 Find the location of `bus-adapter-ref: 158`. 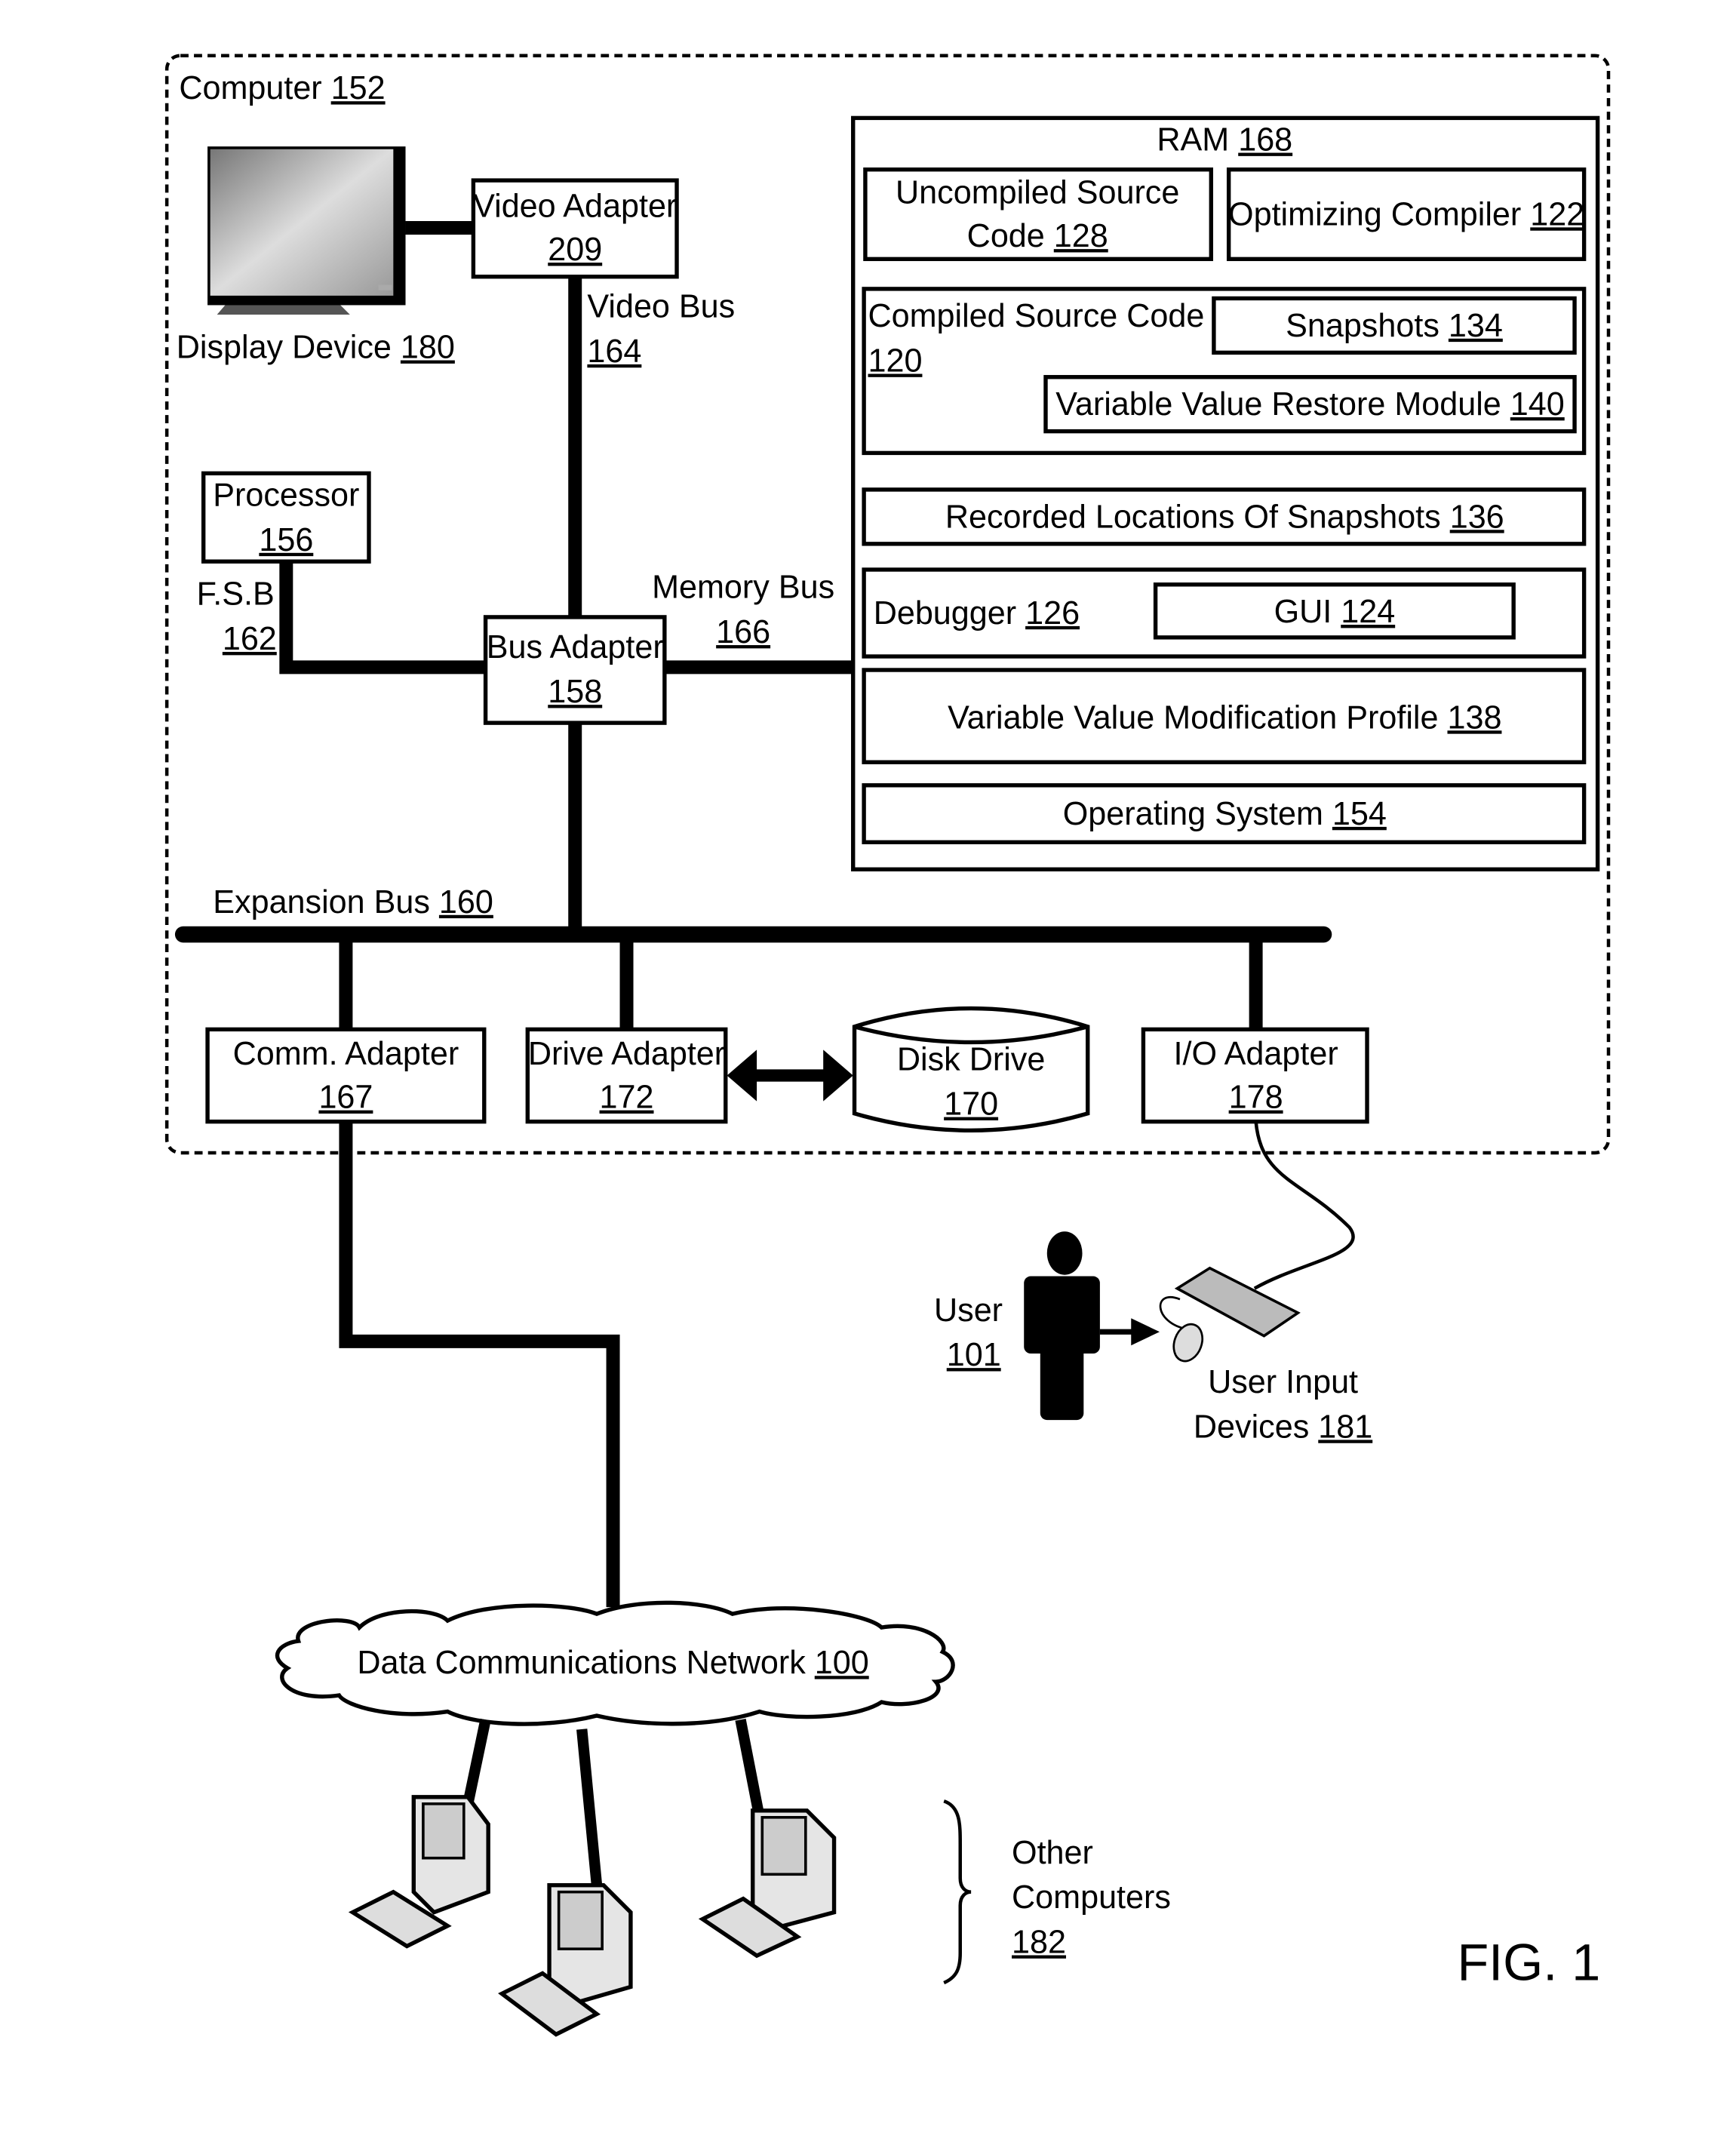

bus-adapter-ref: 158 is located at coordinates (575, 692).